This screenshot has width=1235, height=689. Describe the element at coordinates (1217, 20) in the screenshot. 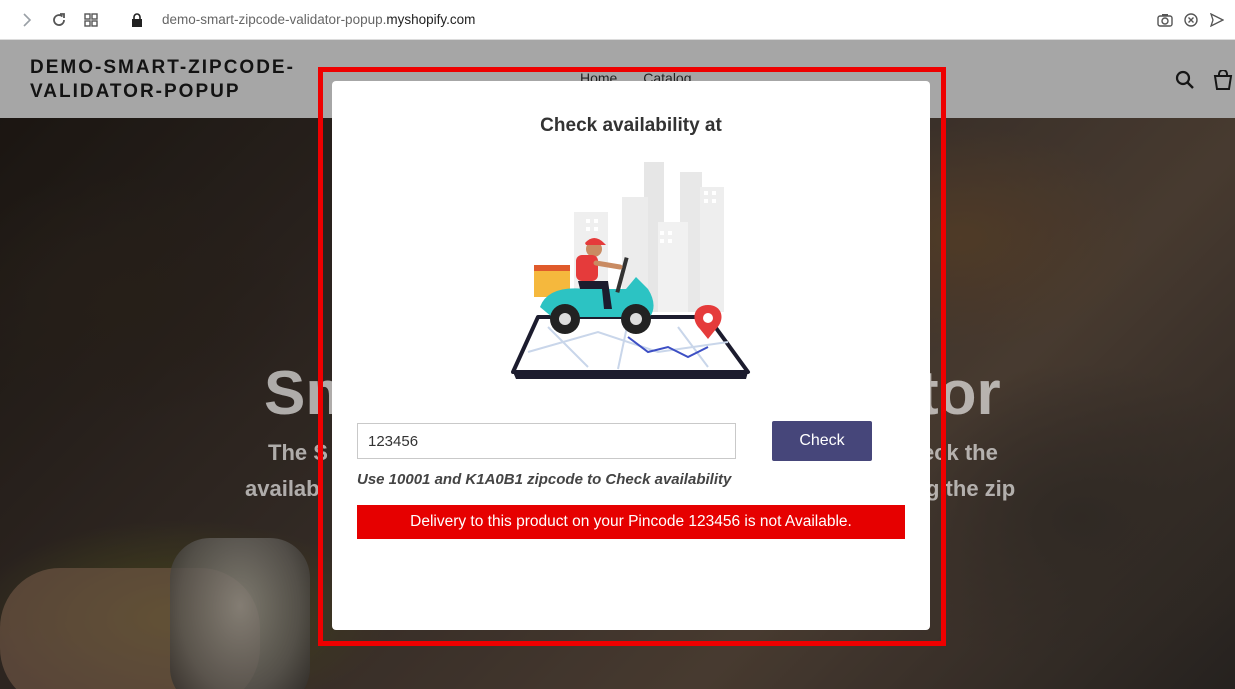

I see `send-icon` at that location.